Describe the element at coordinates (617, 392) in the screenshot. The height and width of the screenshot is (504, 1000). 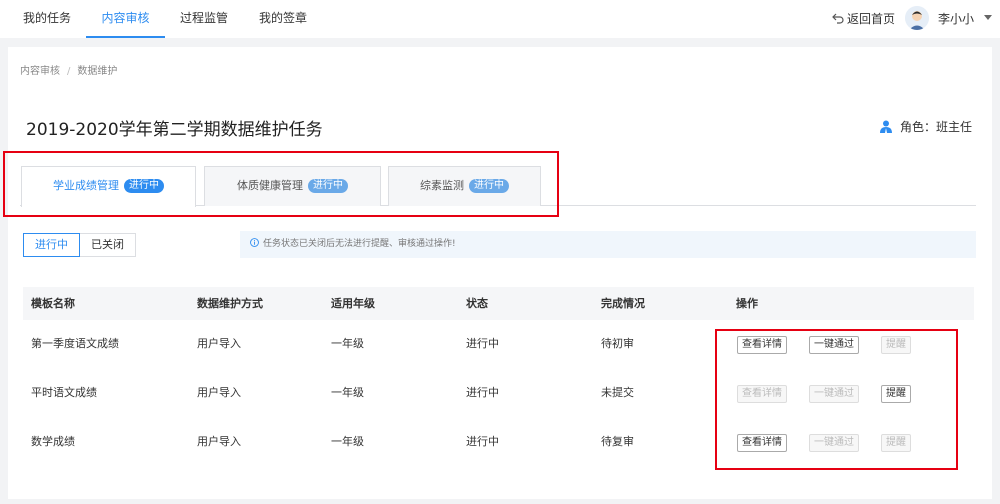
I see `cell-progress: 未提交` at that location.